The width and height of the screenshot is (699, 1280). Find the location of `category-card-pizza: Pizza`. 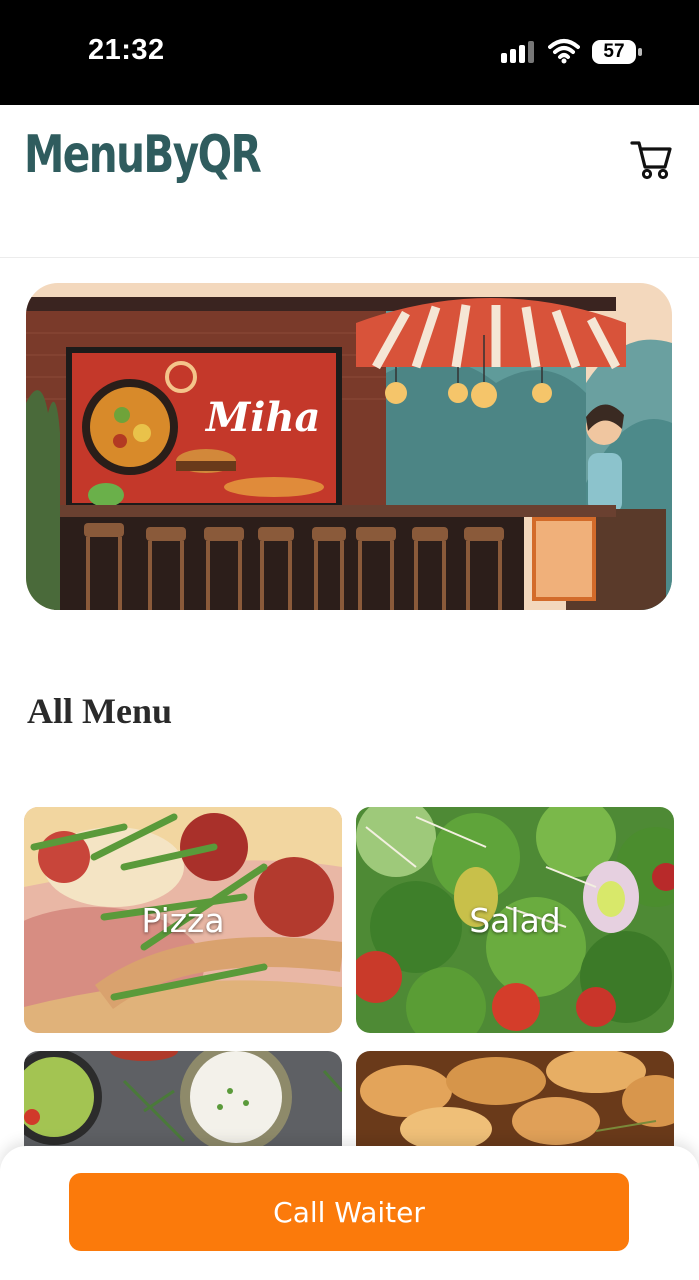

category-card-pizza: Pizza is located at coordinates (183, 920).